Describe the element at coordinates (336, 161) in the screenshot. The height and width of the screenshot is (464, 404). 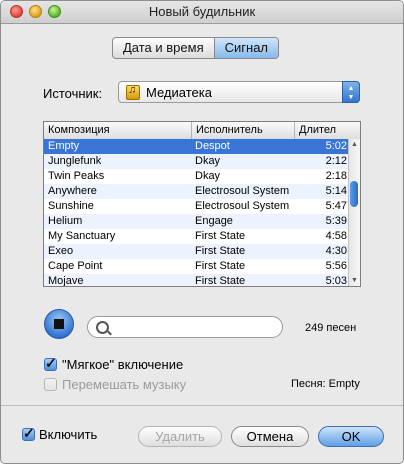
I see `cell-duration: 2:12` at that location.